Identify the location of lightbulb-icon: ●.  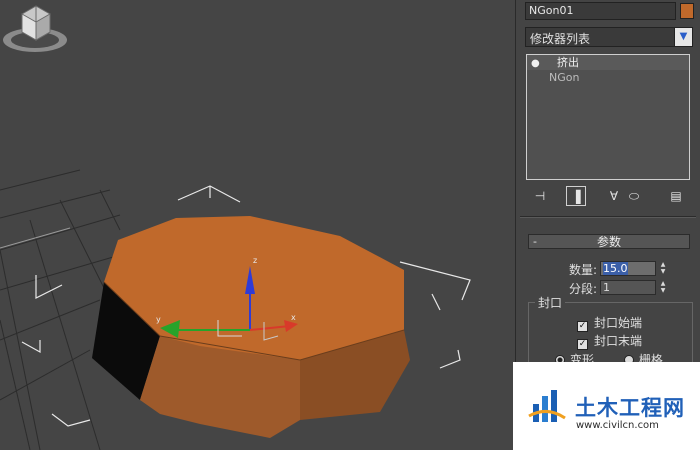
(537, 63).